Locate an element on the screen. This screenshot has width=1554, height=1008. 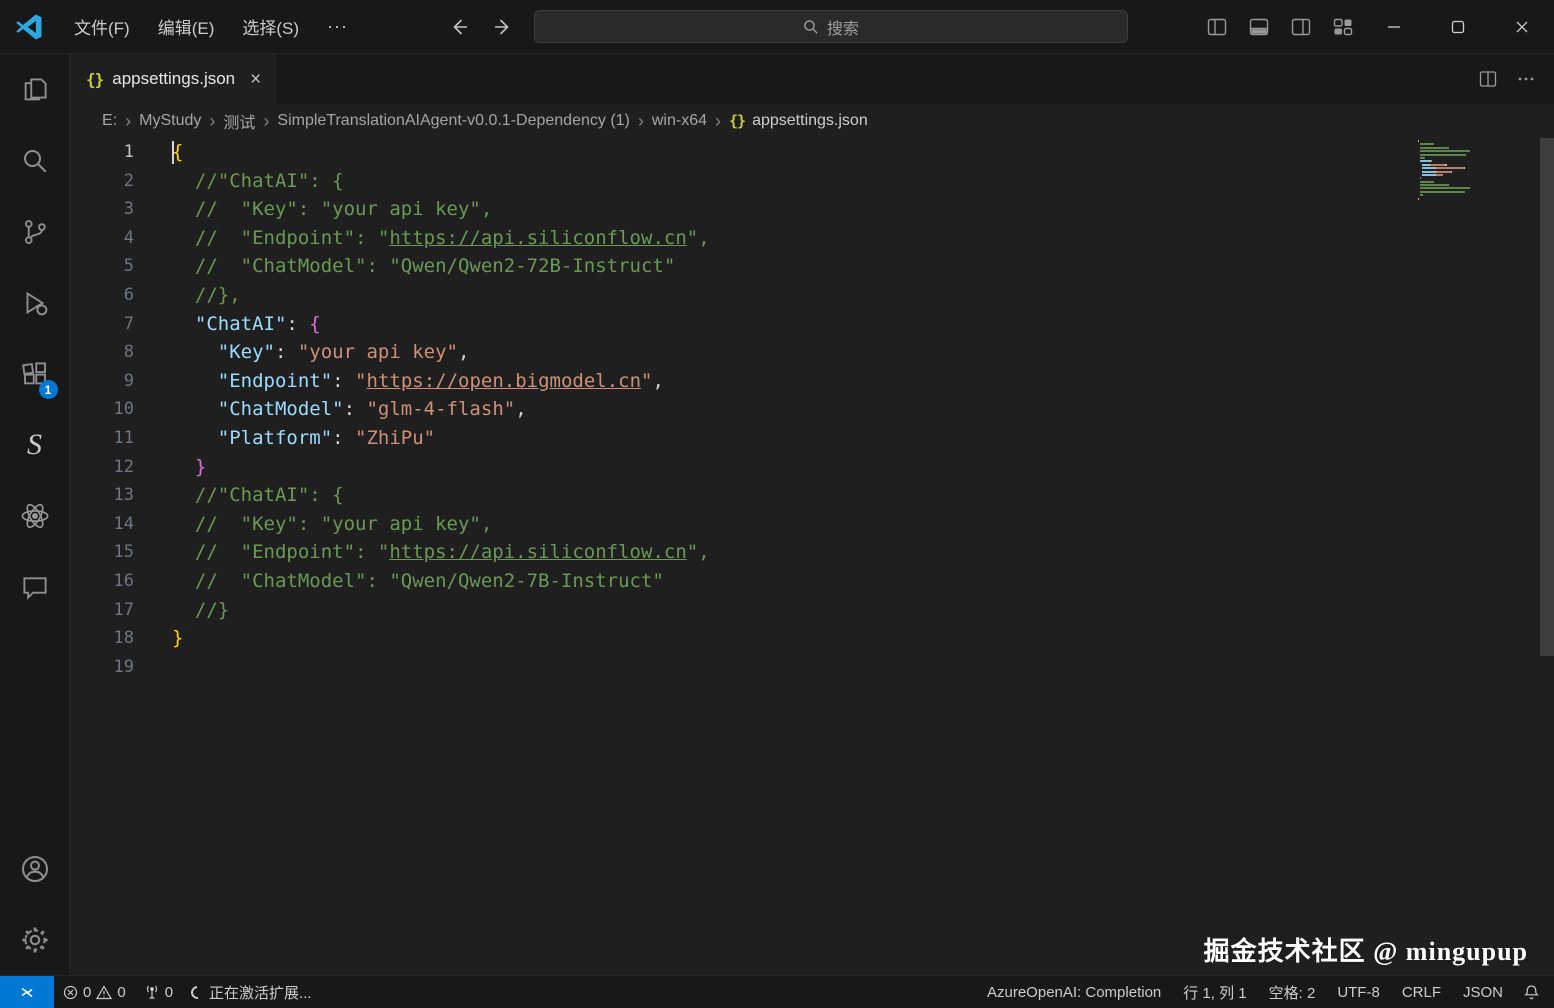
remote-indicator is located at coordinates (27, 992).